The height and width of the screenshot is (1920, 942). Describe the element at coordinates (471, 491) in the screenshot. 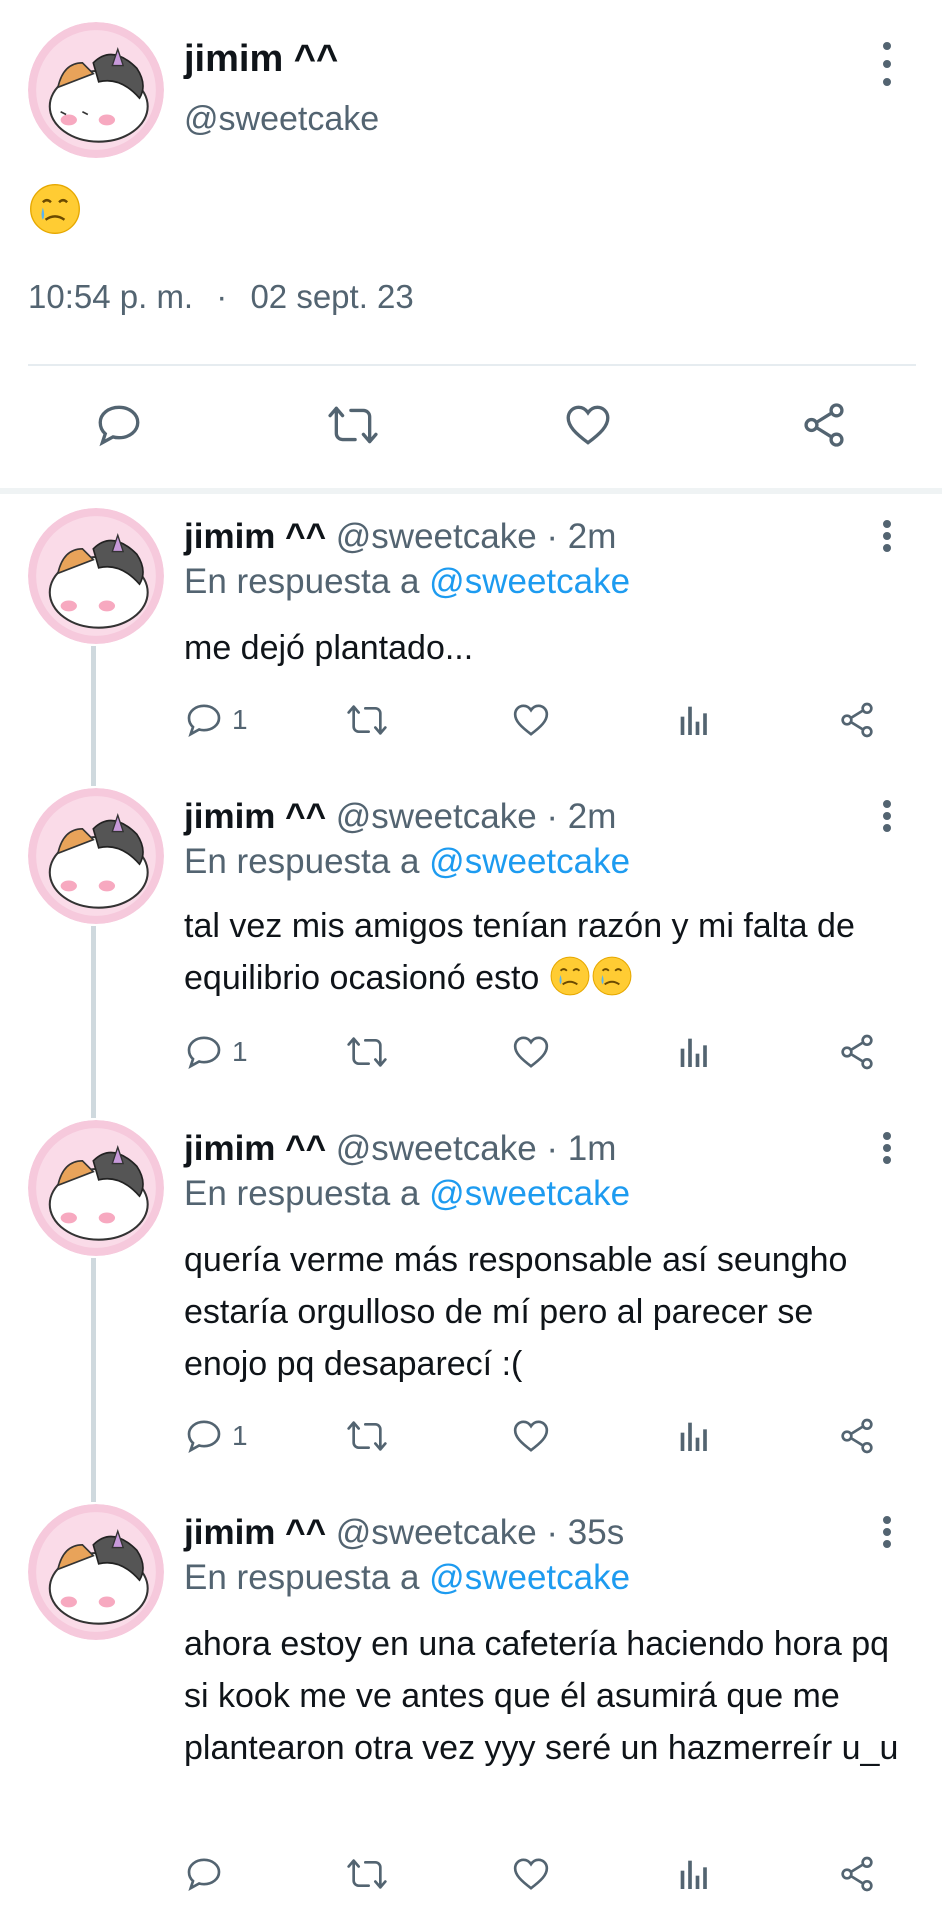

I see `section-divider` at that location.